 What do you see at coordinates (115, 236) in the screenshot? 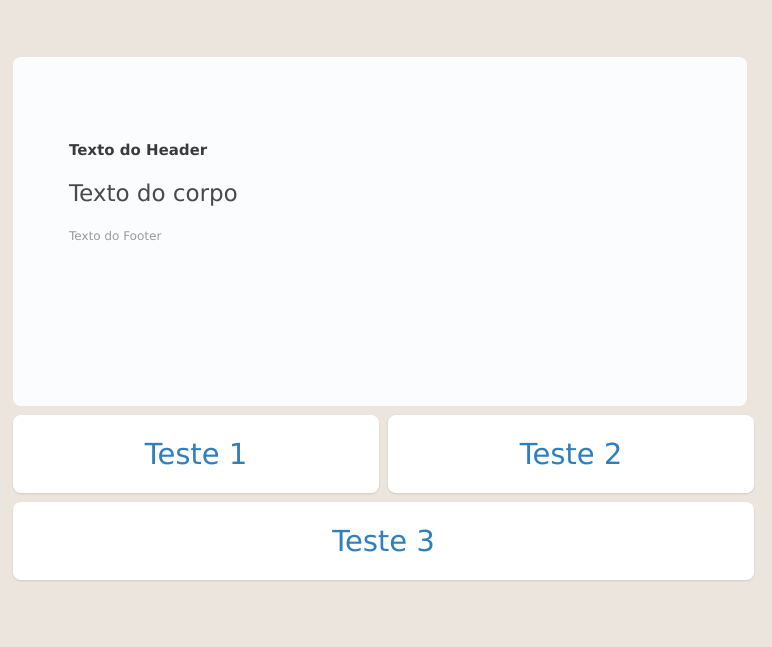
I see `message-footer: Texto do Footer` at bounding box center [115, 236].